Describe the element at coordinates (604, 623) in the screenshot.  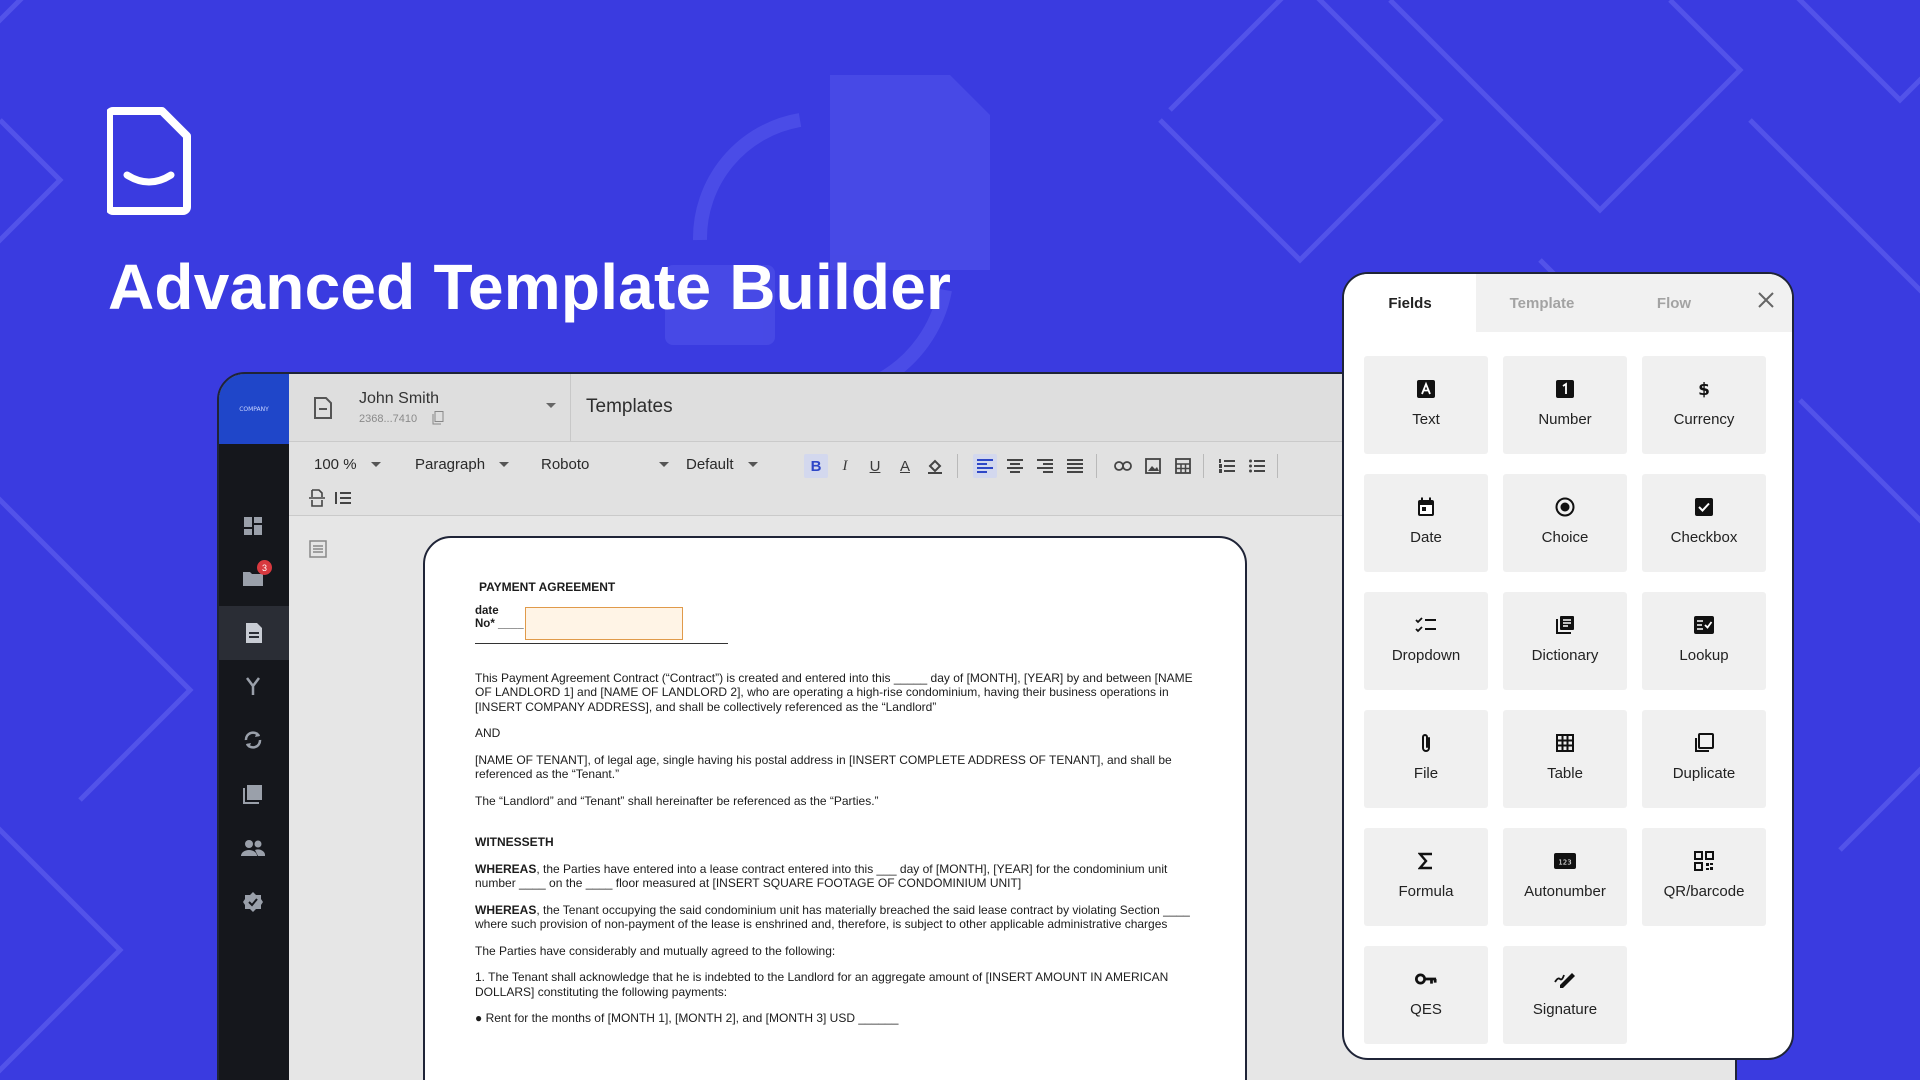
I see `date-field-placeholder` at that location.